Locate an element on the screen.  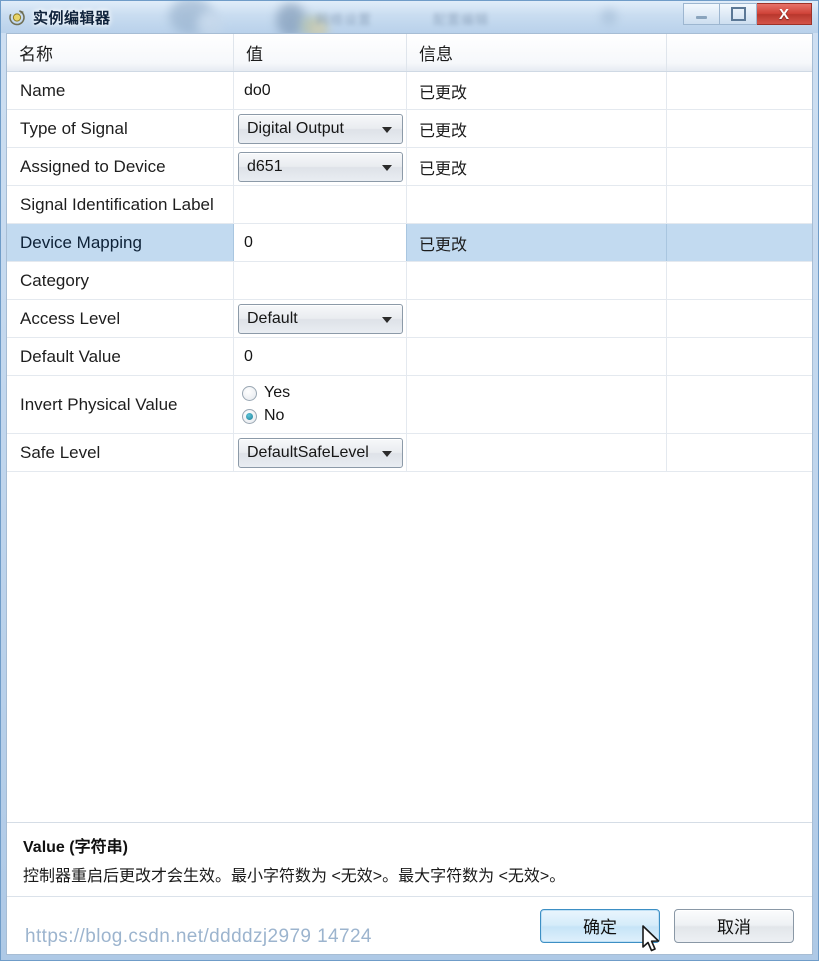
property-name-cell: Category is located at coordinates (120, 280).